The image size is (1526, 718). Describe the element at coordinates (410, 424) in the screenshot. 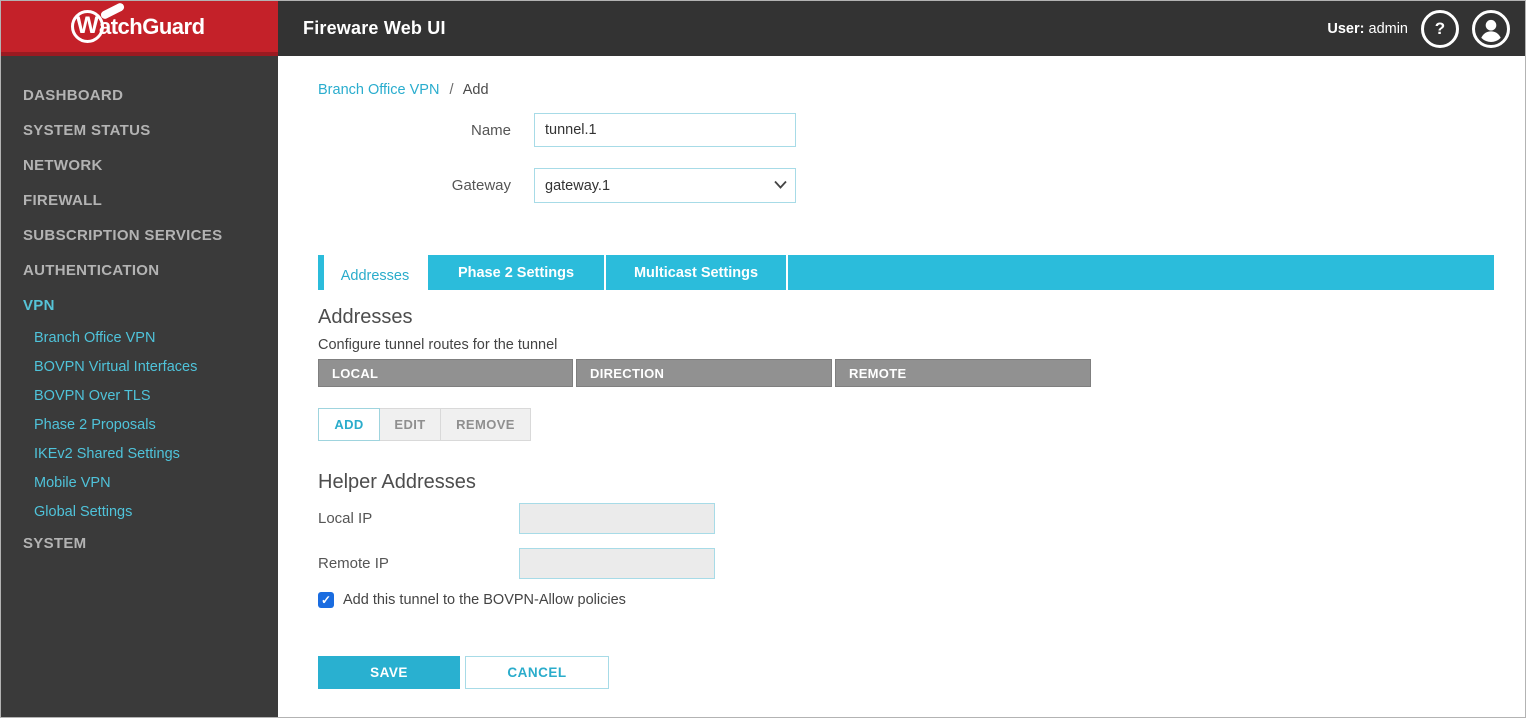

I see `edit-route-button: EDIT` at that location.